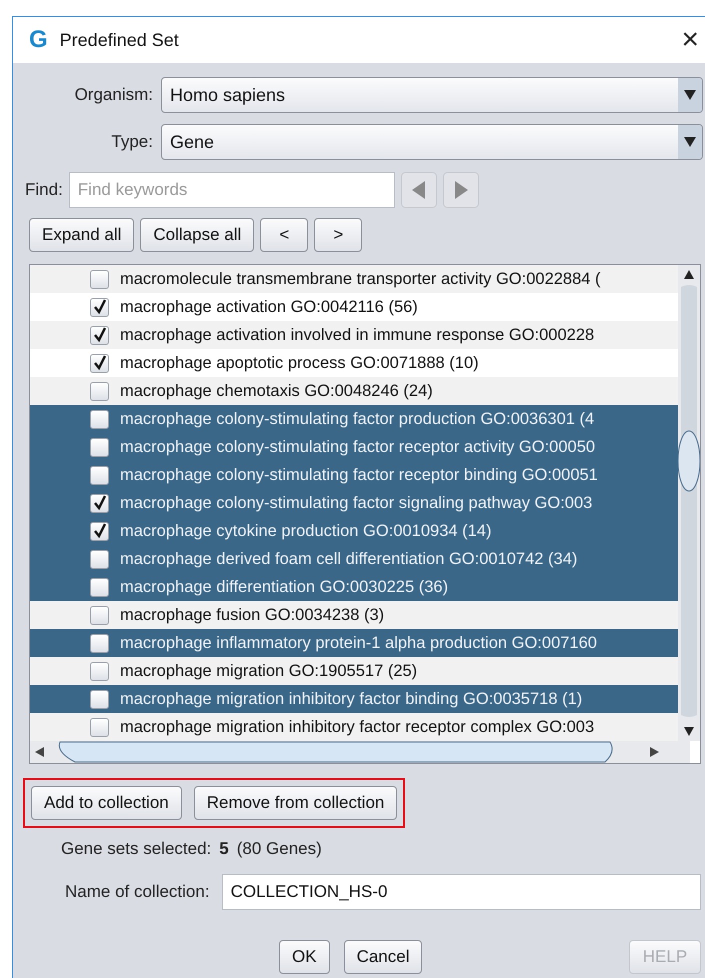 This screenshot has height=978, width=705. What do you see at coordinates (284, 235) in the screenshot?
I see `toolbar-button: <` at bounding box center [284, 235].